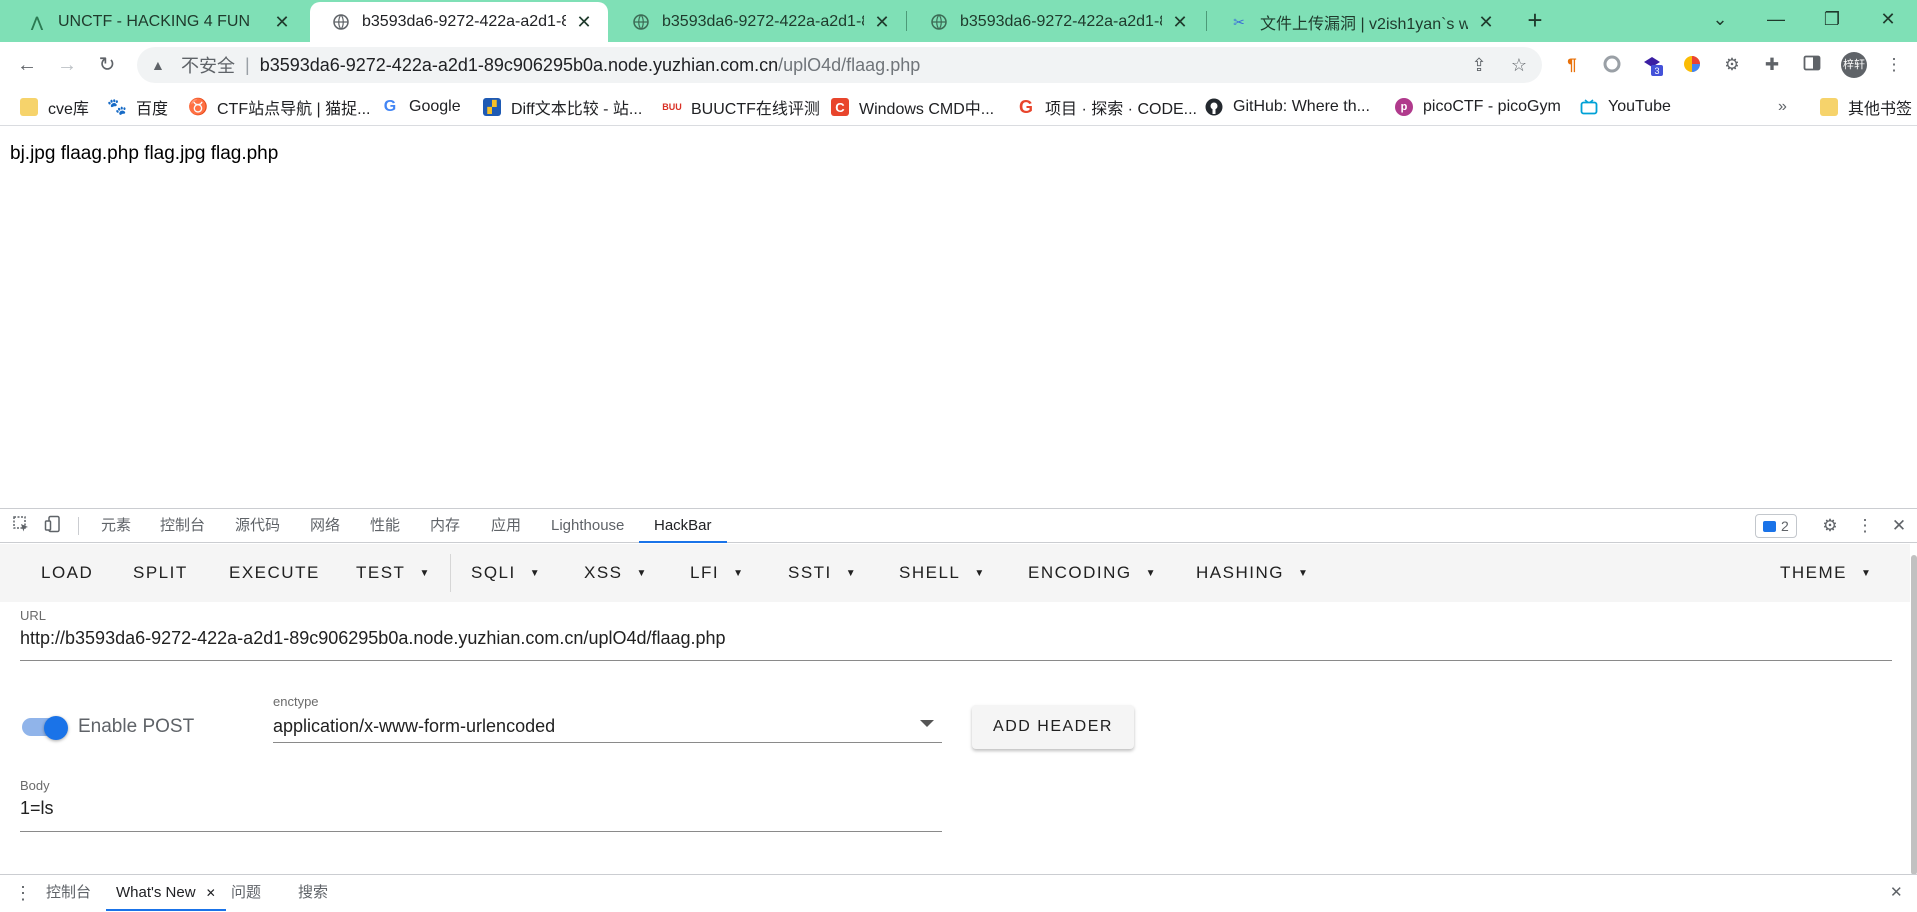 This screenshot has width=1917, height=912. I want to click on close-window-button: ✕, so click(1888, 20).